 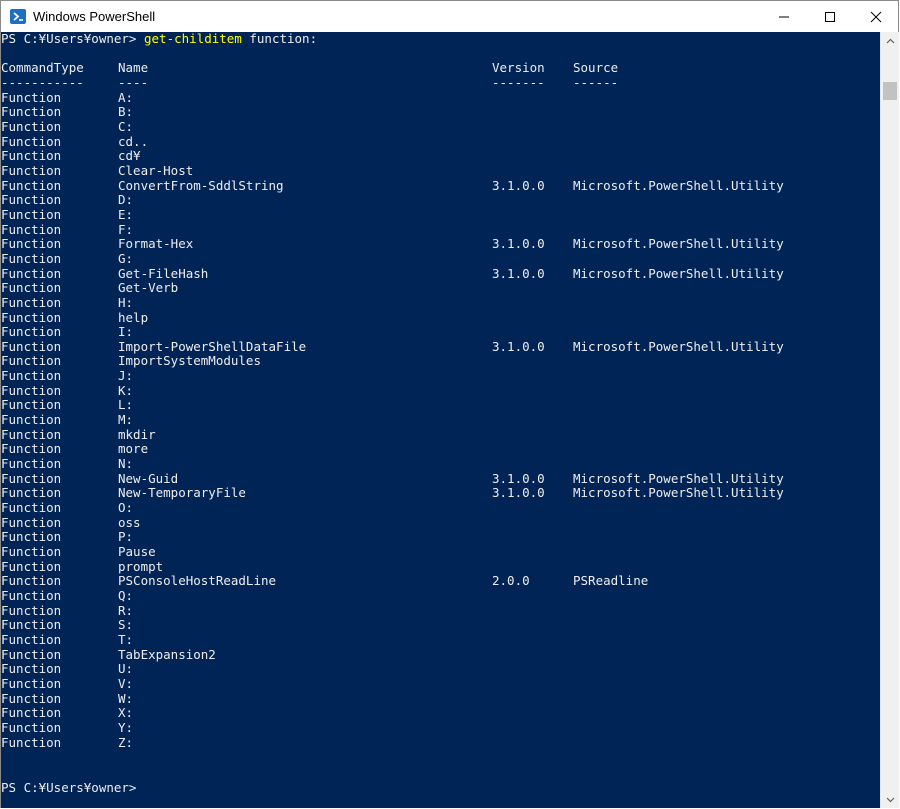 I want to click on cell-name: Pause, so click(x=137, y=552).